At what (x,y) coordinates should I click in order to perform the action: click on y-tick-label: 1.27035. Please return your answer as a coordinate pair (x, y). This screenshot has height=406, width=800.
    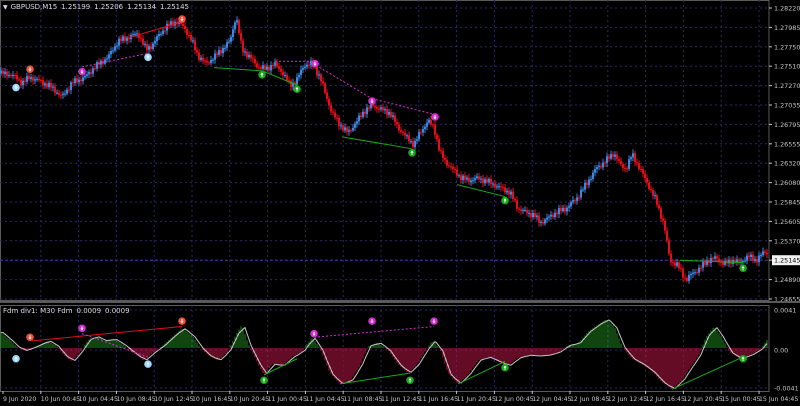
    Looking at the image, I should click on (787, 106).